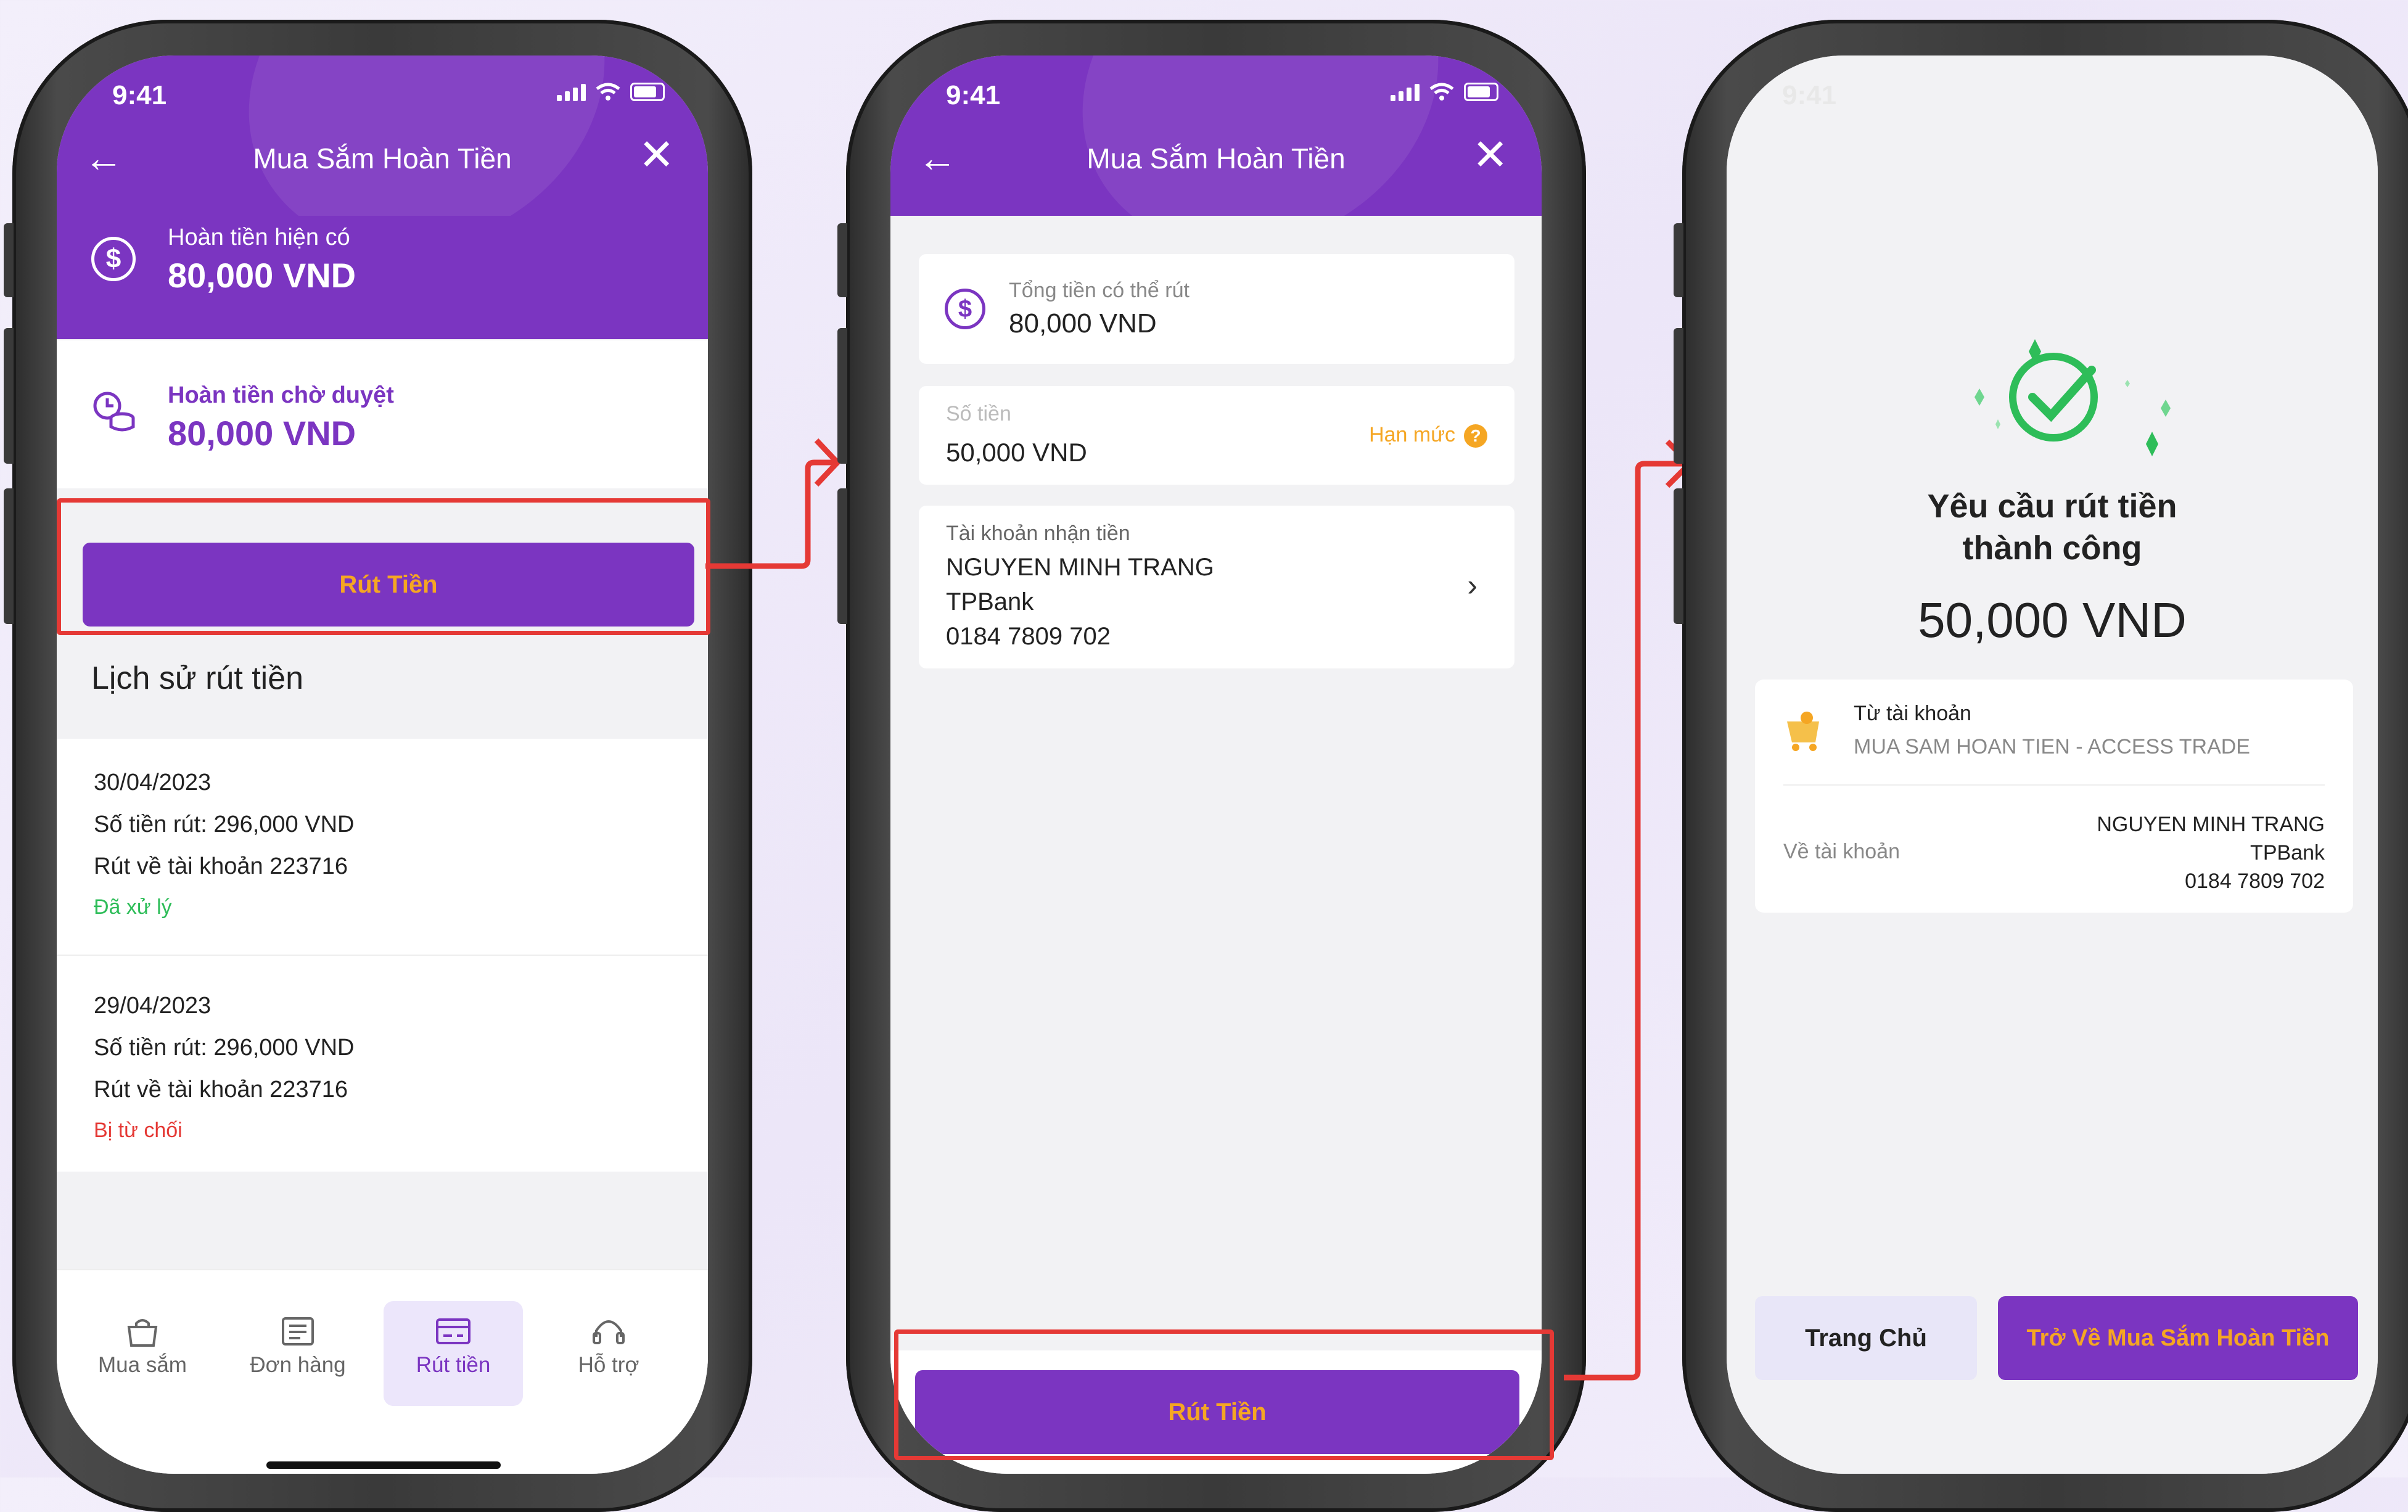 This screenshot has width=2408, height=1512. What do you see at coordinates (1912, 713) in the screenshot?
I see `from-label: Từ tài khoản` at bounding box center [1912, 713].